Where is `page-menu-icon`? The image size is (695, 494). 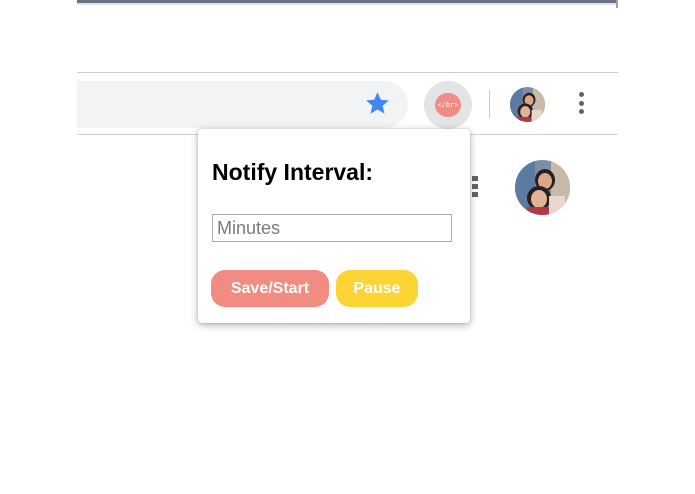
page-menu-icon is located at coordinates (475, 189).